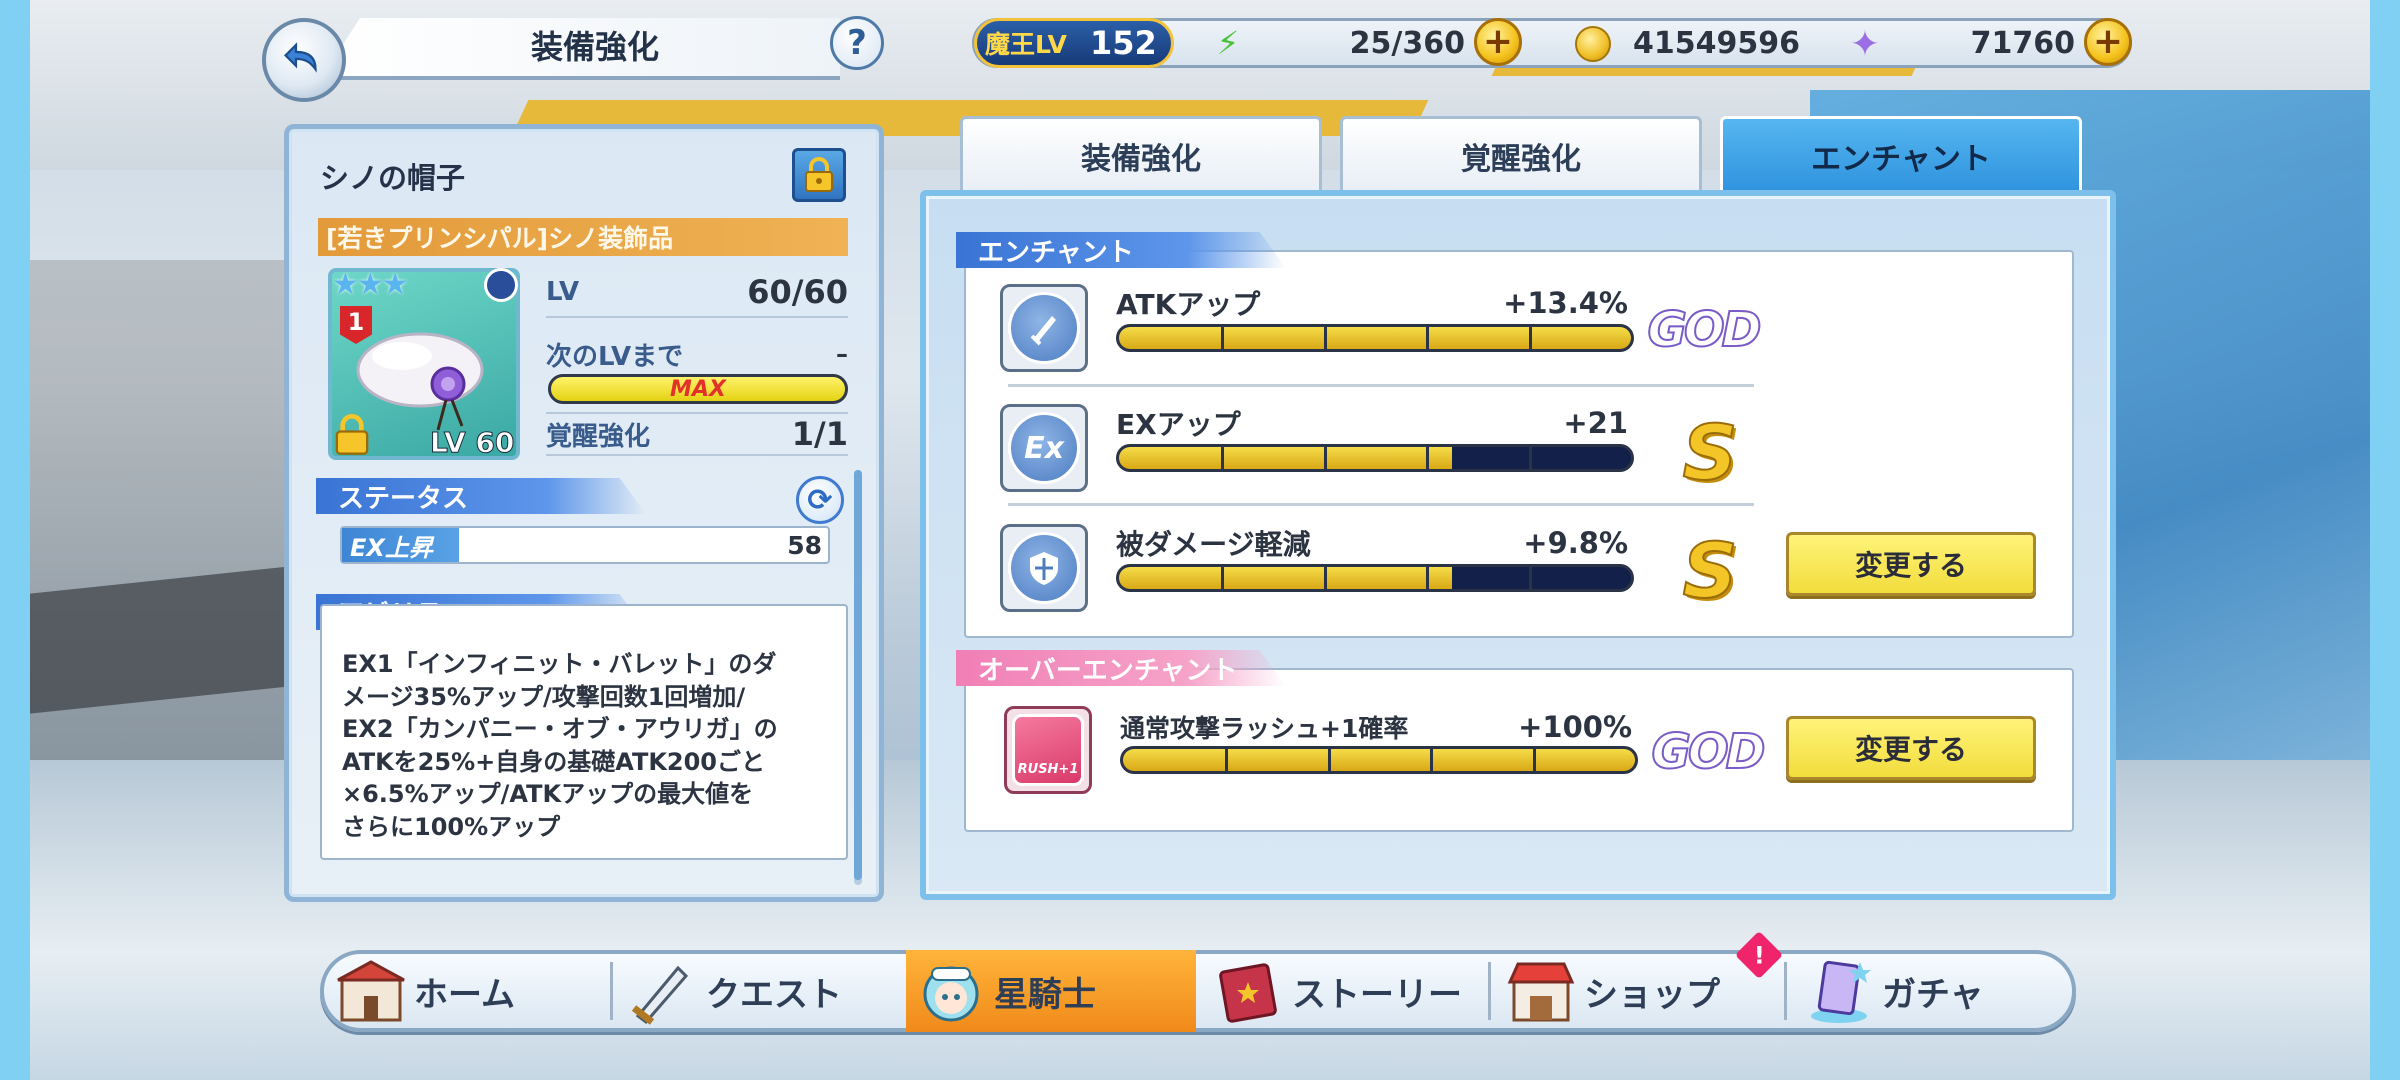  I want to click on add-gems-button: +, so click(2108, 42).